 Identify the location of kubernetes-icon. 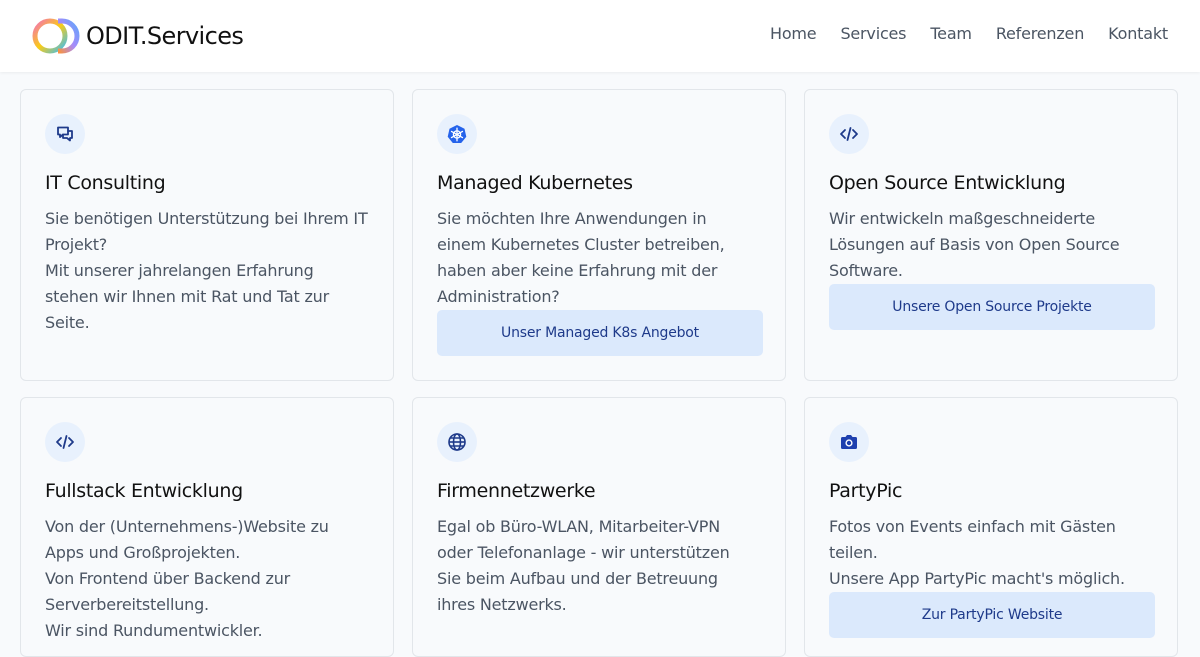
(457, 134).